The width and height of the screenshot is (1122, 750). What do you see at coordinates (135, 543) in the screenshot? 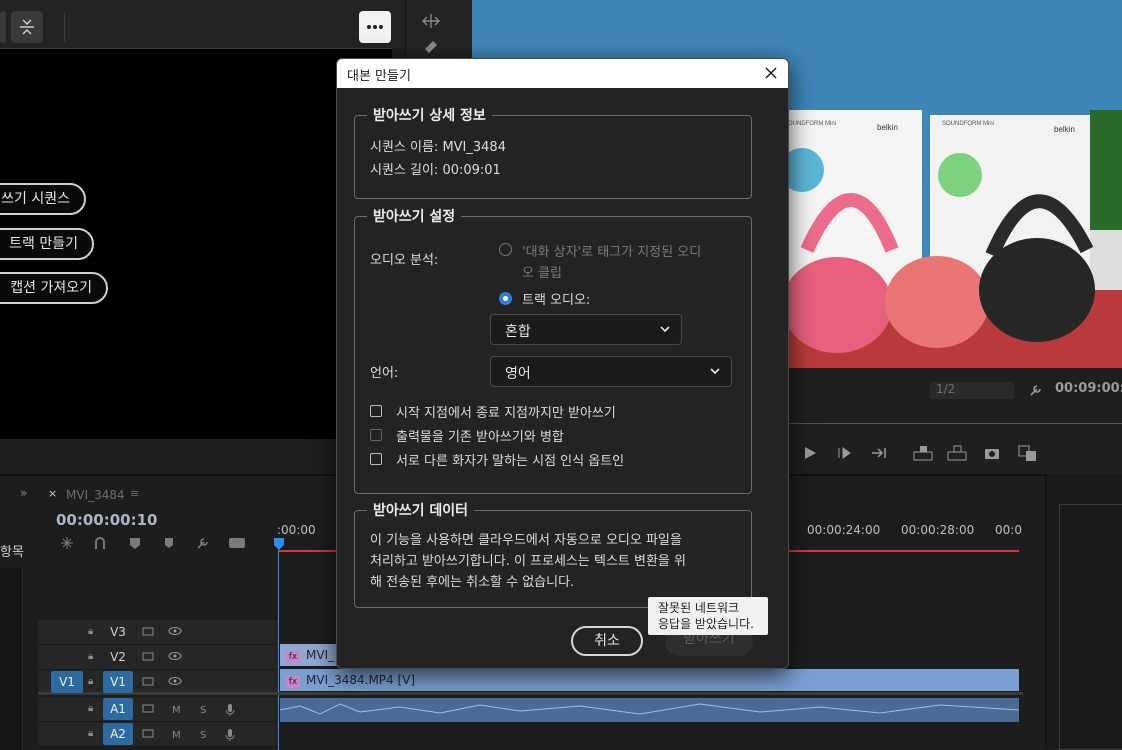
I see `add-marker-icon` at bounding box center [135, 543].